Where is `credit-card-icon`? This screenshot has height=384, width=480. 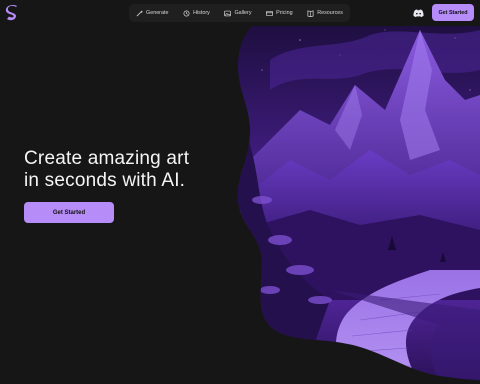 credit-card-icon is located at coordinates (270, 13).